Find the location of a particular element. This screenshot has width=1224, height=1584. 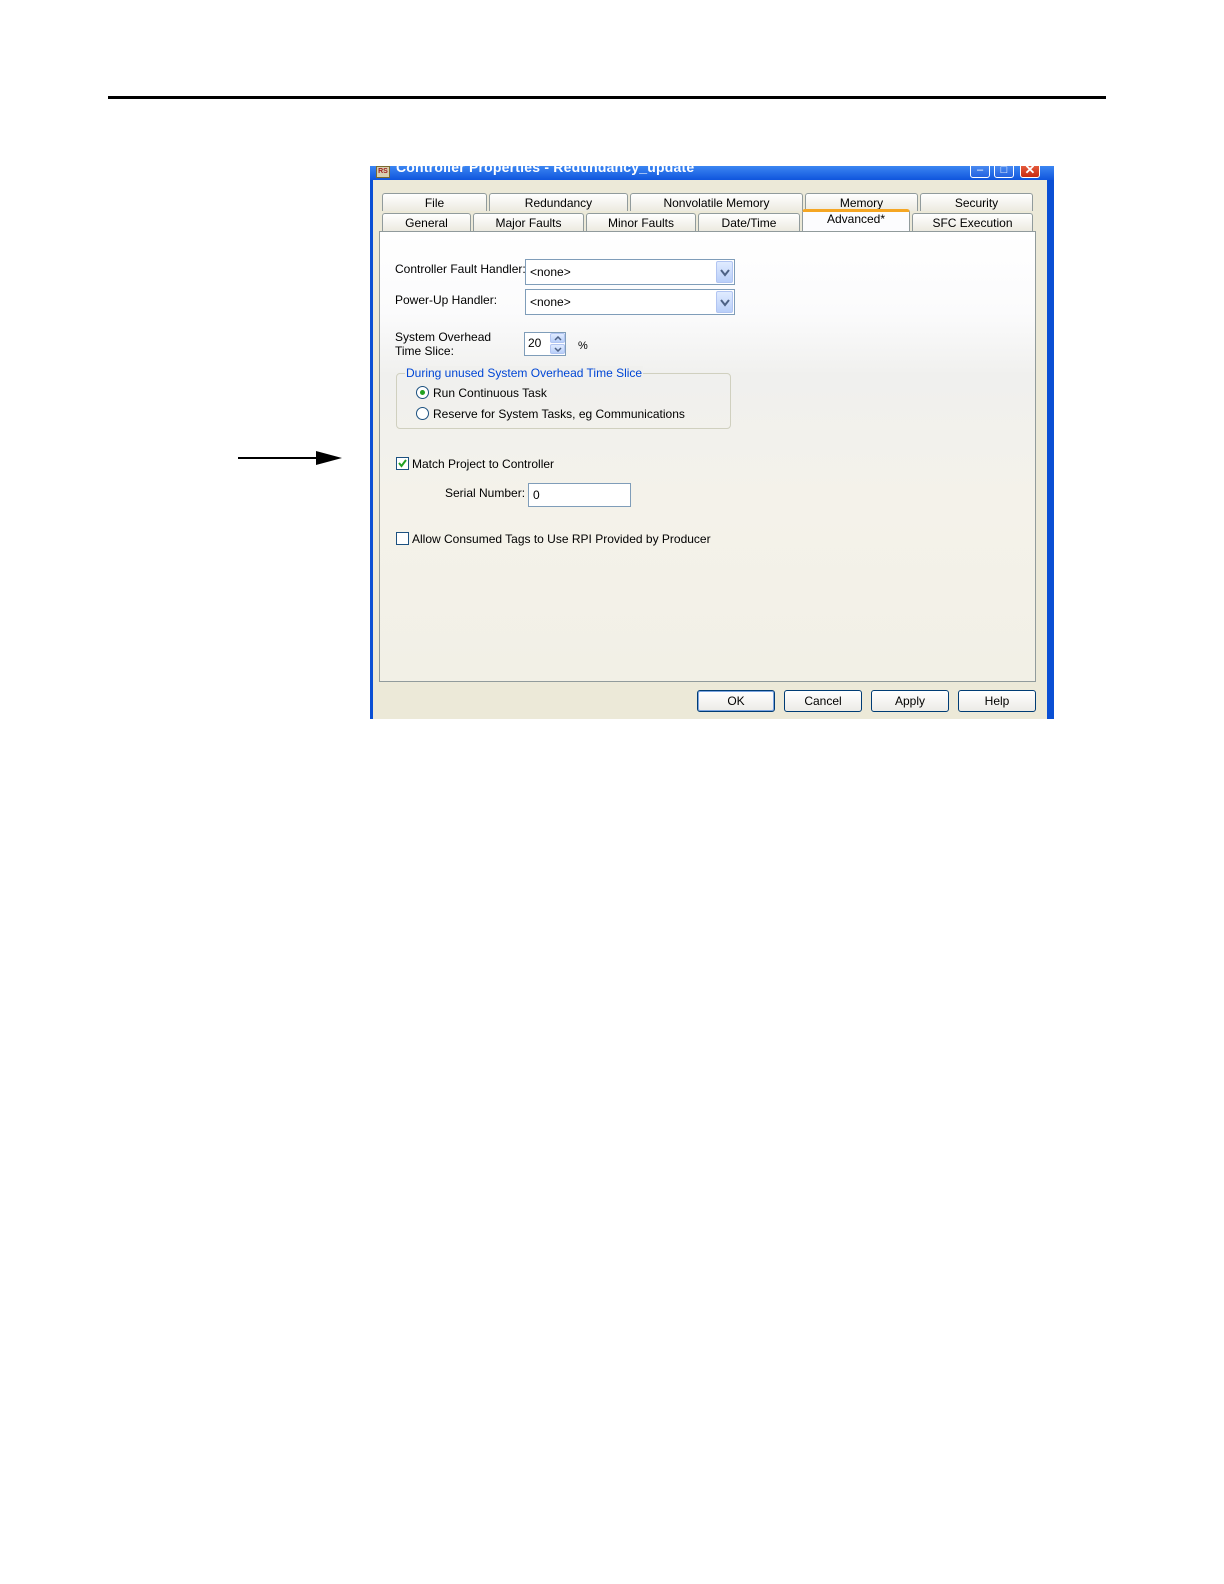

ok-button: OK is located at coordinates (736, 701).